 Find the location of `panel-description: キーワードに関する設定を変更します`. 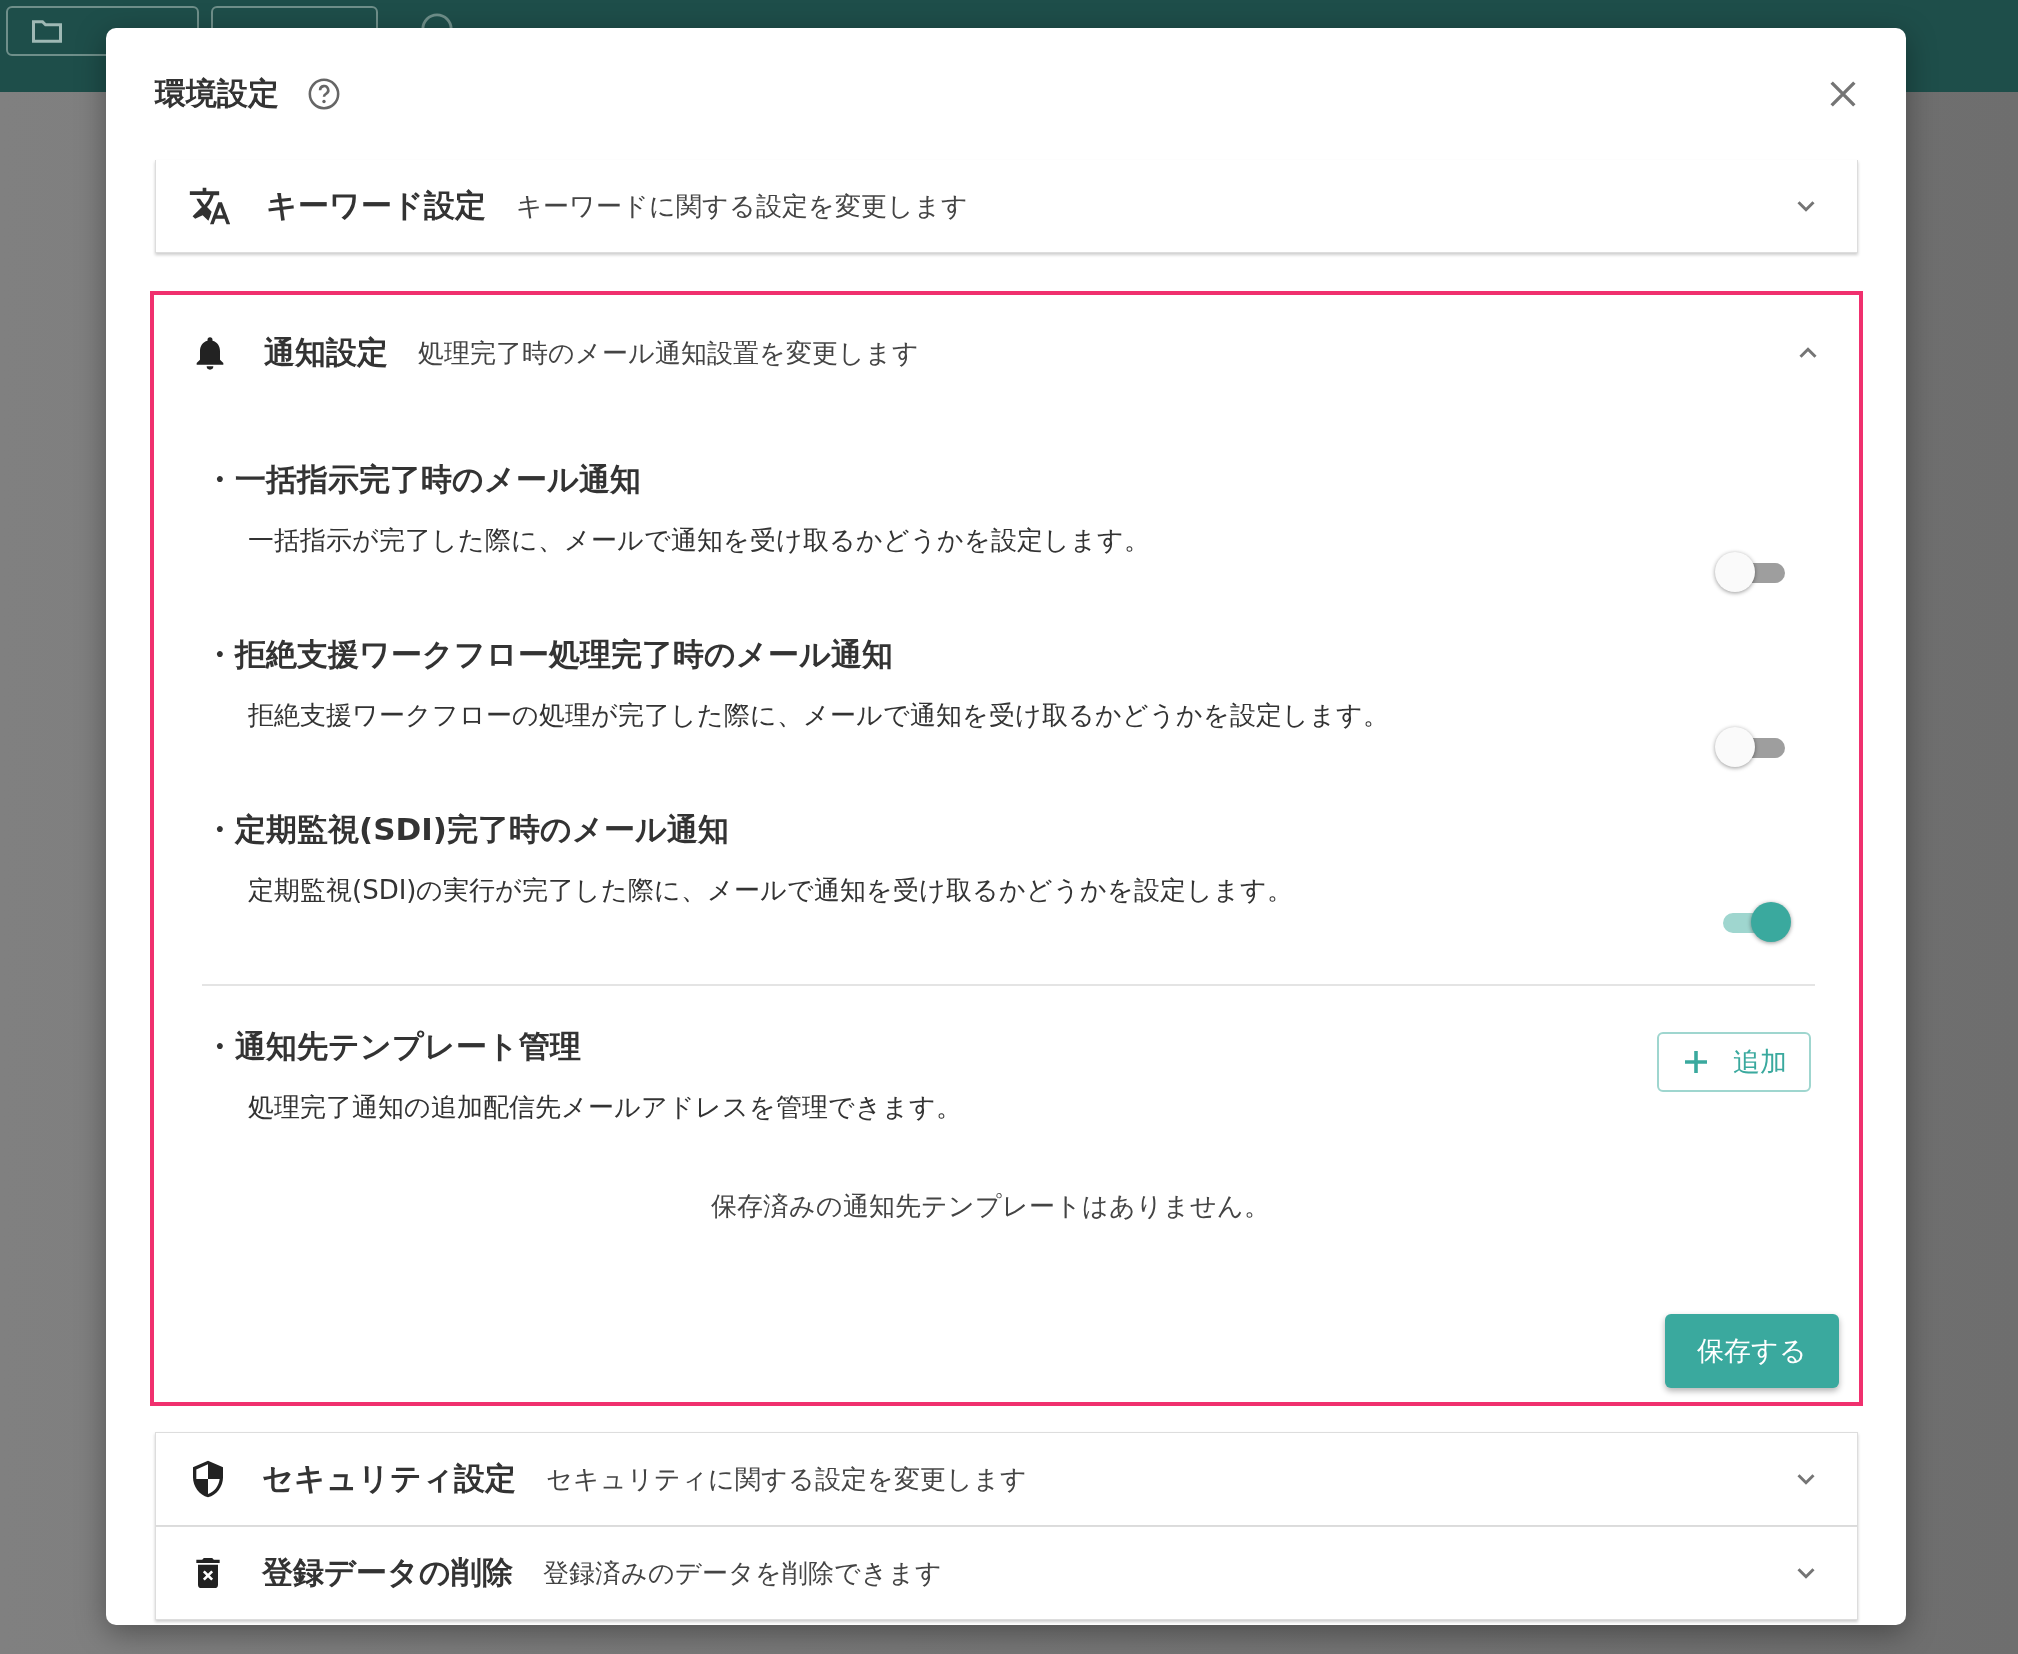

panel-description: キーワードに関する設定を変更します is located at coordinates (742, 206).